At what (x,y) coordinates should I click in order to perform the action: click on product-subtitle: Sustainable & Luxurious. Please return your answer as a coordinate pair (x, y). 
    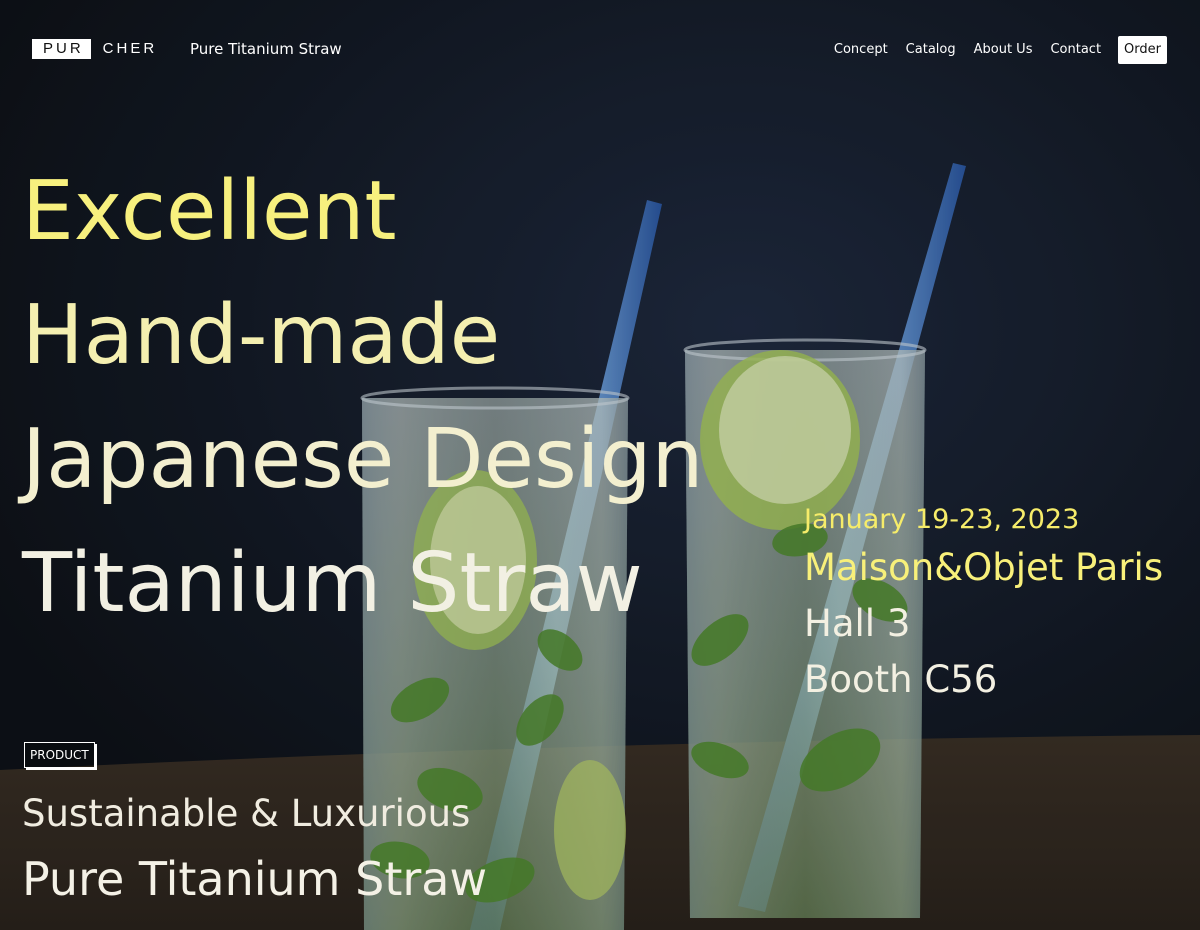
    Looking at the image, I should click on (246, 813).